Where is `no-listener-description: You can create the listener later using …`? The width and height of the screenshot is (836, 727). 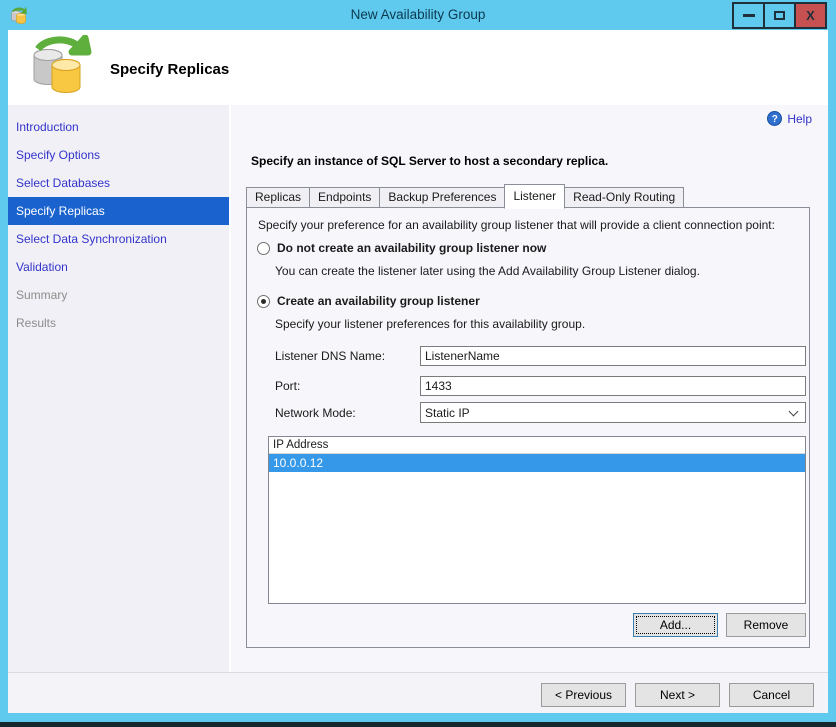
no-listener-description: You can create the listener later using … is located at coordinates (487, 271).